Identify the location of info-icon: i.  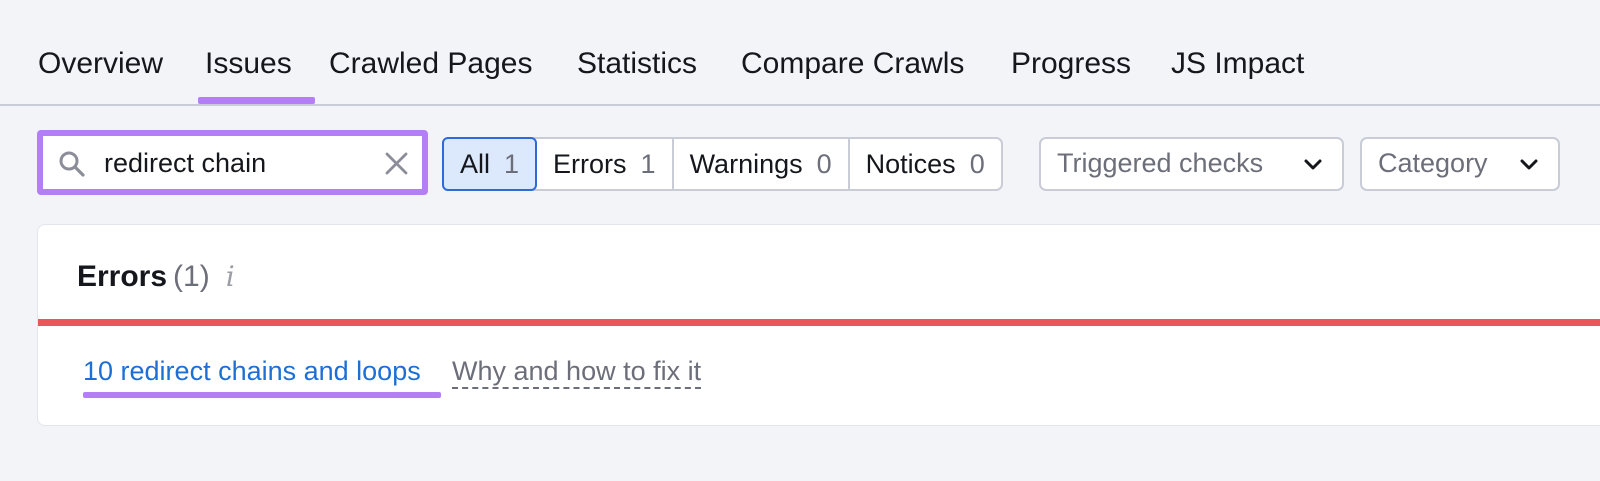
(230, 276).